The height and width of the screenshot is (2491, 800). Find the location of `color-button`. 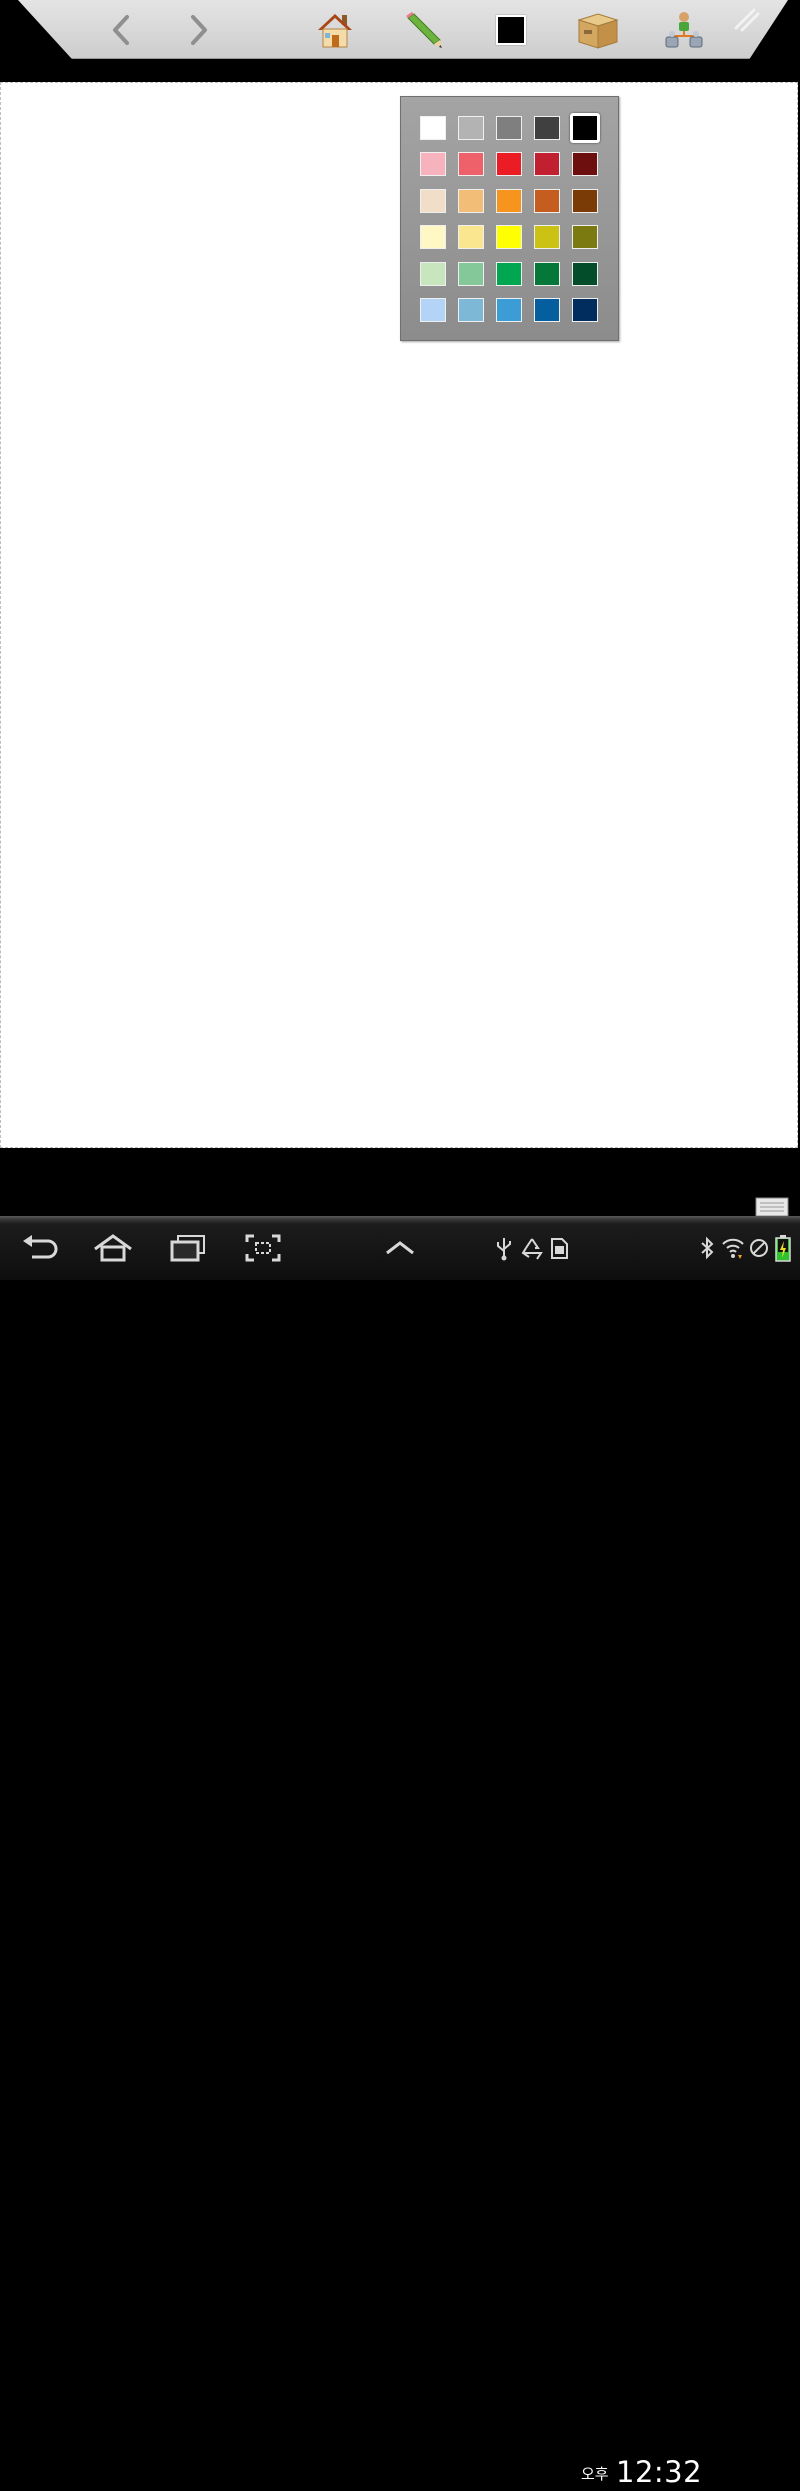

color-button is located at coordinates (511, 30).